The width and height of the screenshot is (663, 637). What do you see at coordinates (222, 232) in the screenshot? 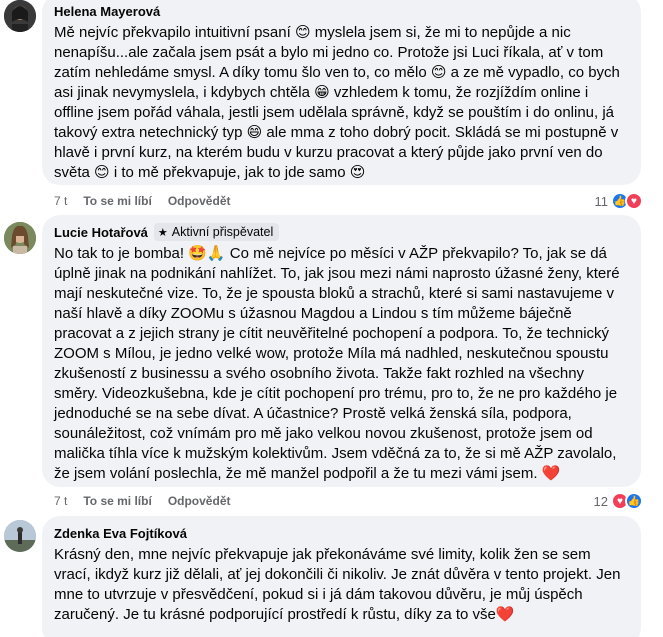
I see `badge-label: Aktivní přispěvatel` at bounding box center [222, 232].